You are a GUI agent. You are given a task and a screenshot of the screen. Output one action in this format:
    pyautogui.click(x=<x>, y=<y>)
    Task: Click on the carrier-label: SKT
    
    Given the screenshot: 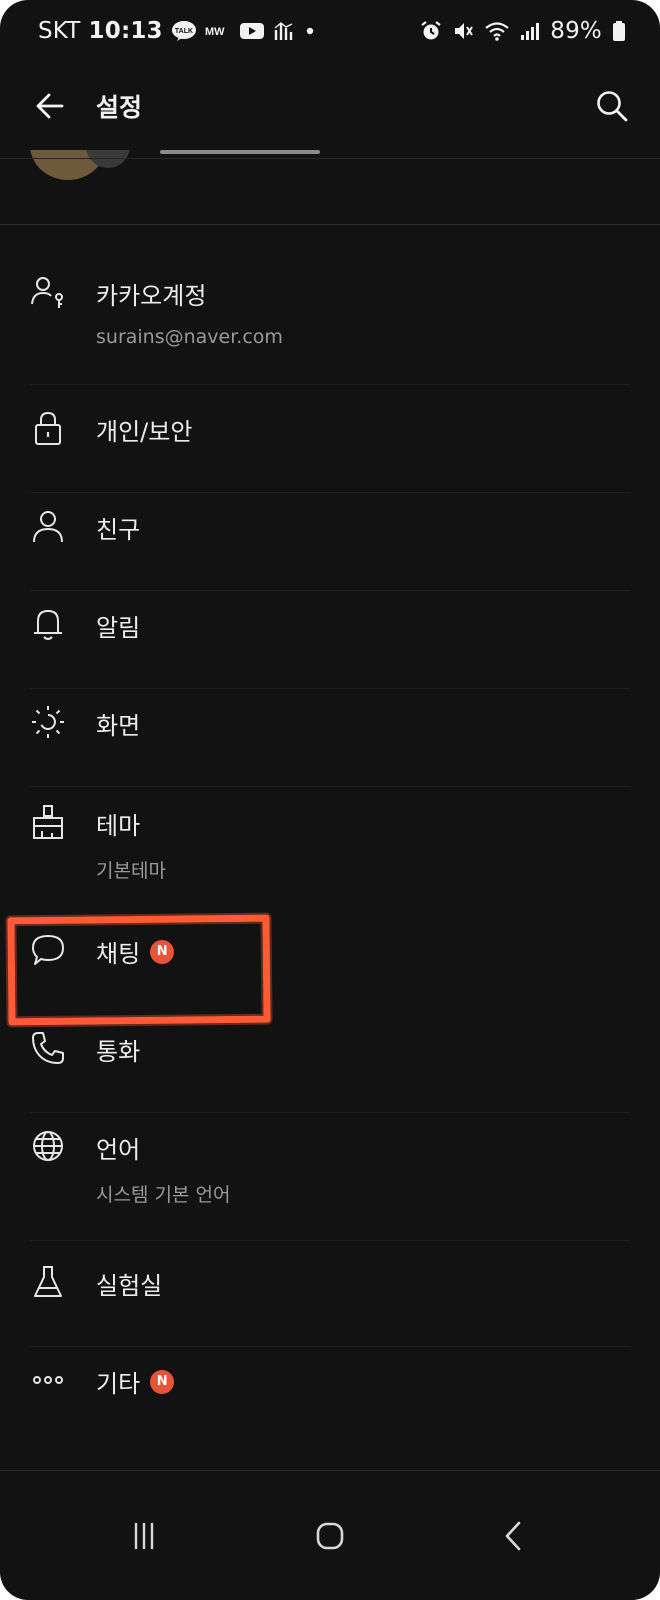 What is the action you would take?
    pyautogui.click(x=59, y=31)
    